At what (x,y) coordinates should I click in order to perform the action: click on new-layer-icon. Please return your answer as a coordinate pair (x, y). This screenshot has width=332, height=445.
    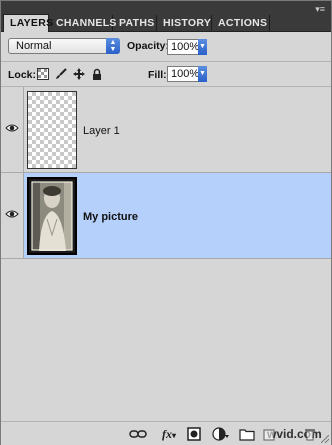
    Looking at the image, I should click on (270, 434).